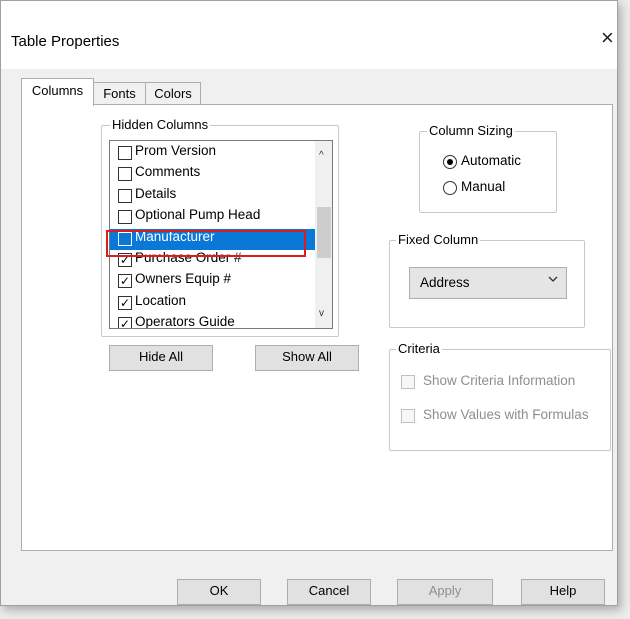 This screenshot has height=619, width=630. Describe the element at coordinates (553, 280) in the screenshot. I see `chevron-down-icon` at that location.